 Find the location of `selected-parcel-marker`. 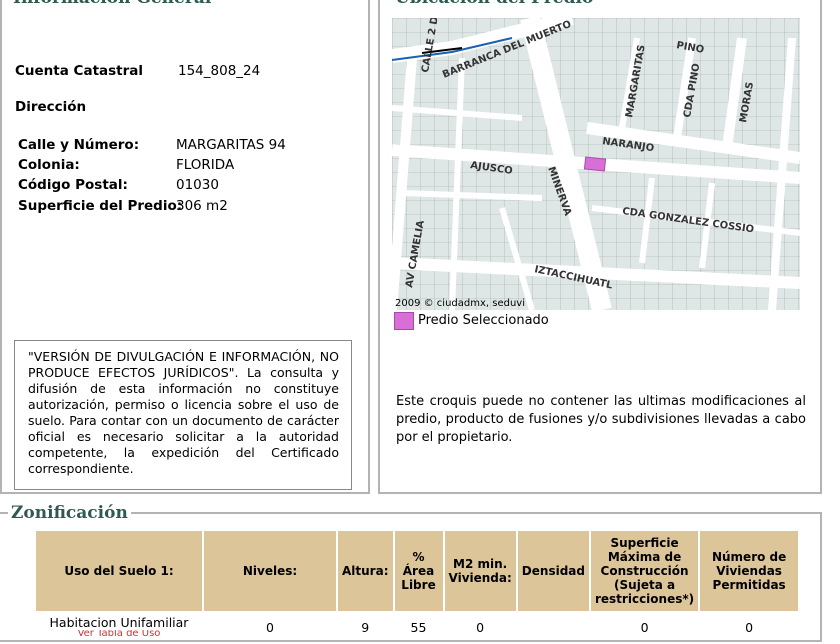

selected-parcel-marker is located at coordinates (595, 164).